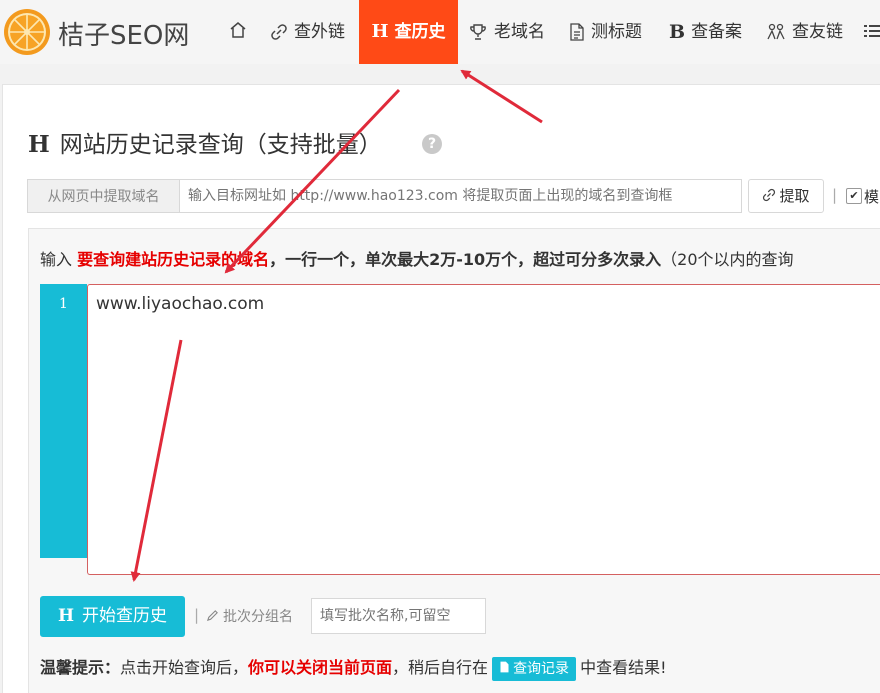  Describe the element at coordinates (872, 31) in the screenshot. I see `menu-list-icon` at that location.